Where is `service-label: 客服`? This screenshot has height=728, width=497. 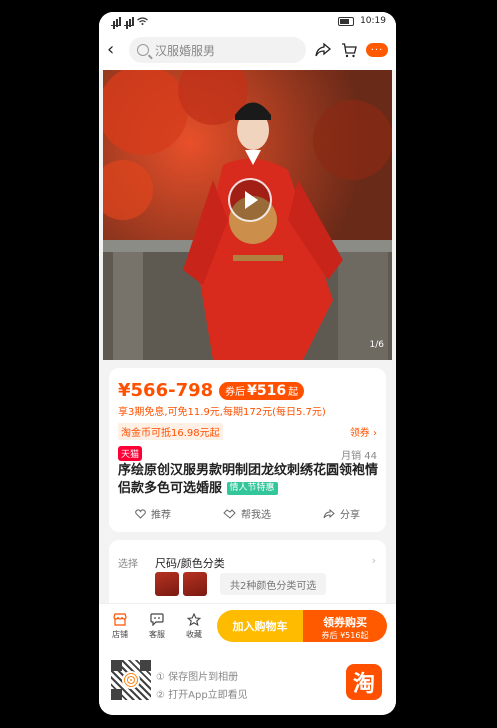
service-label: 客服 is located at coordinates (157, 634).